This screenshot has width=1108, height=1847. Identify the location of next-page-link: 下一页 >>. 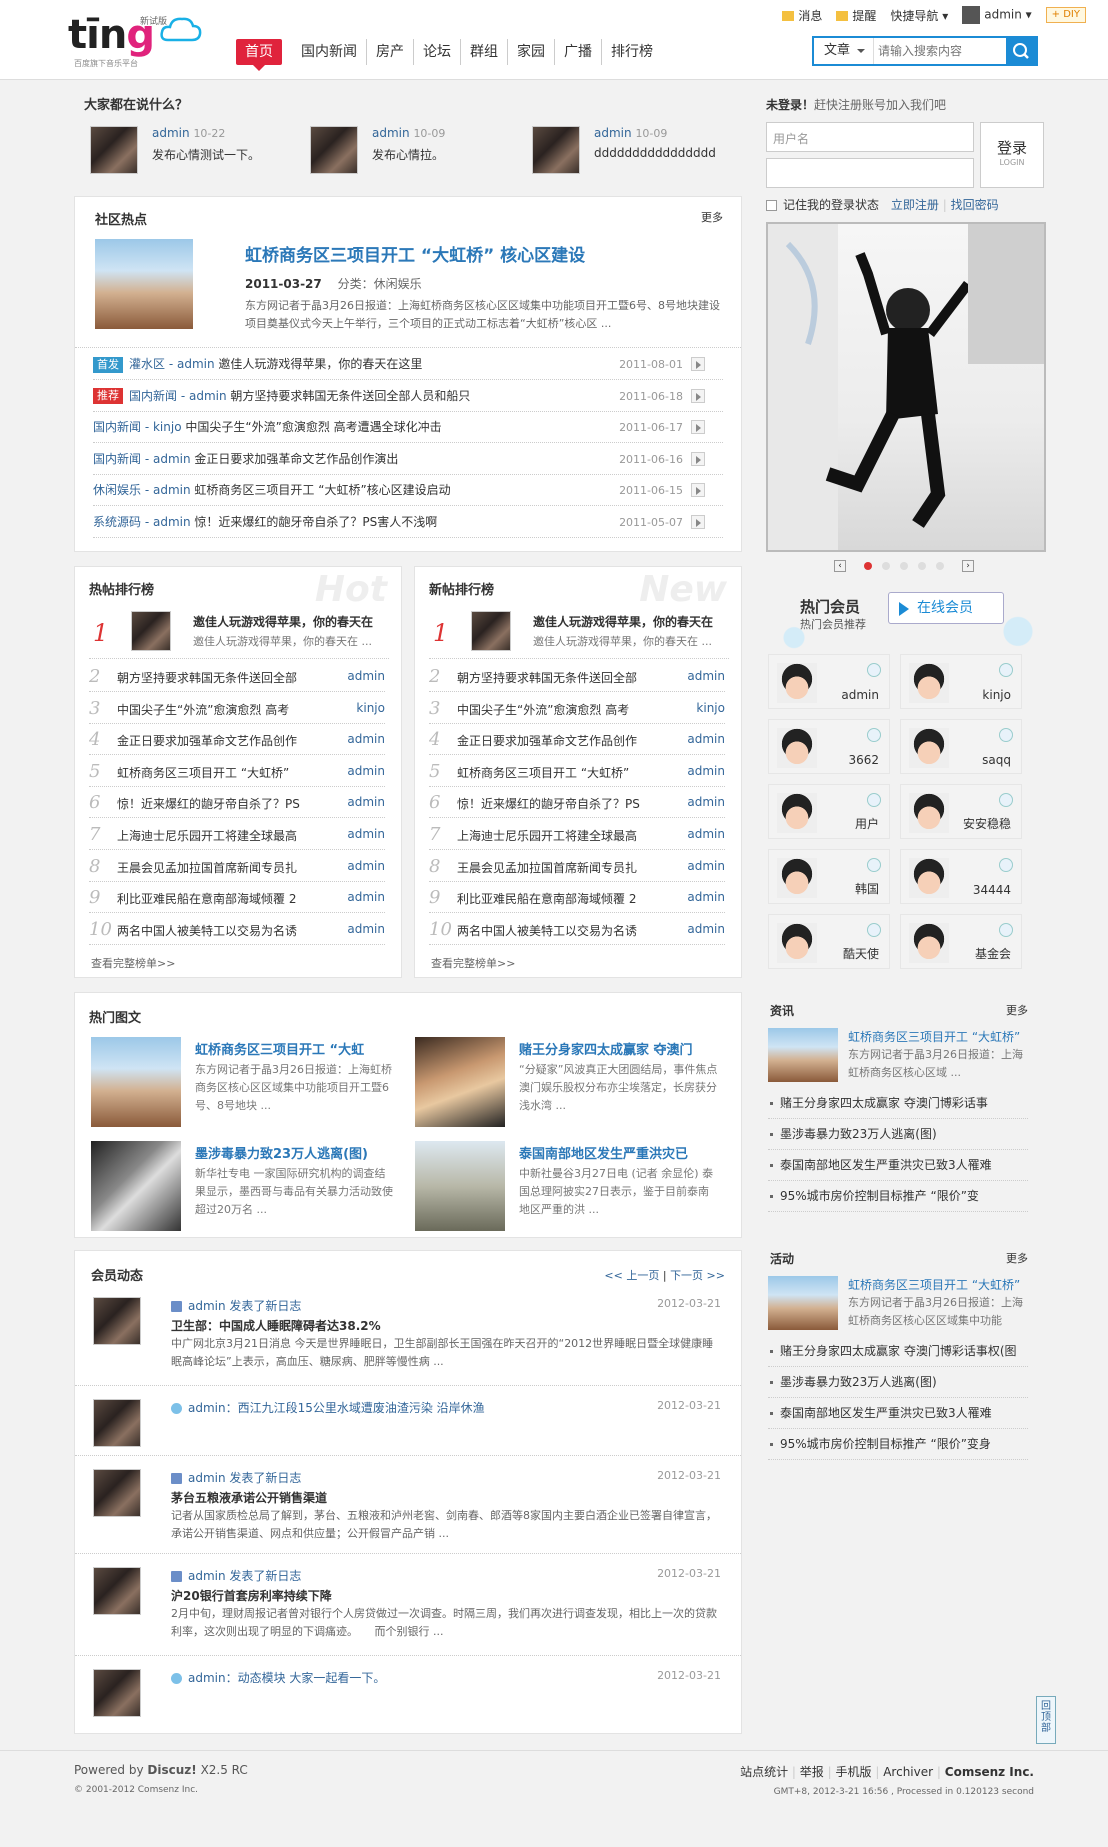
(697, 1275).